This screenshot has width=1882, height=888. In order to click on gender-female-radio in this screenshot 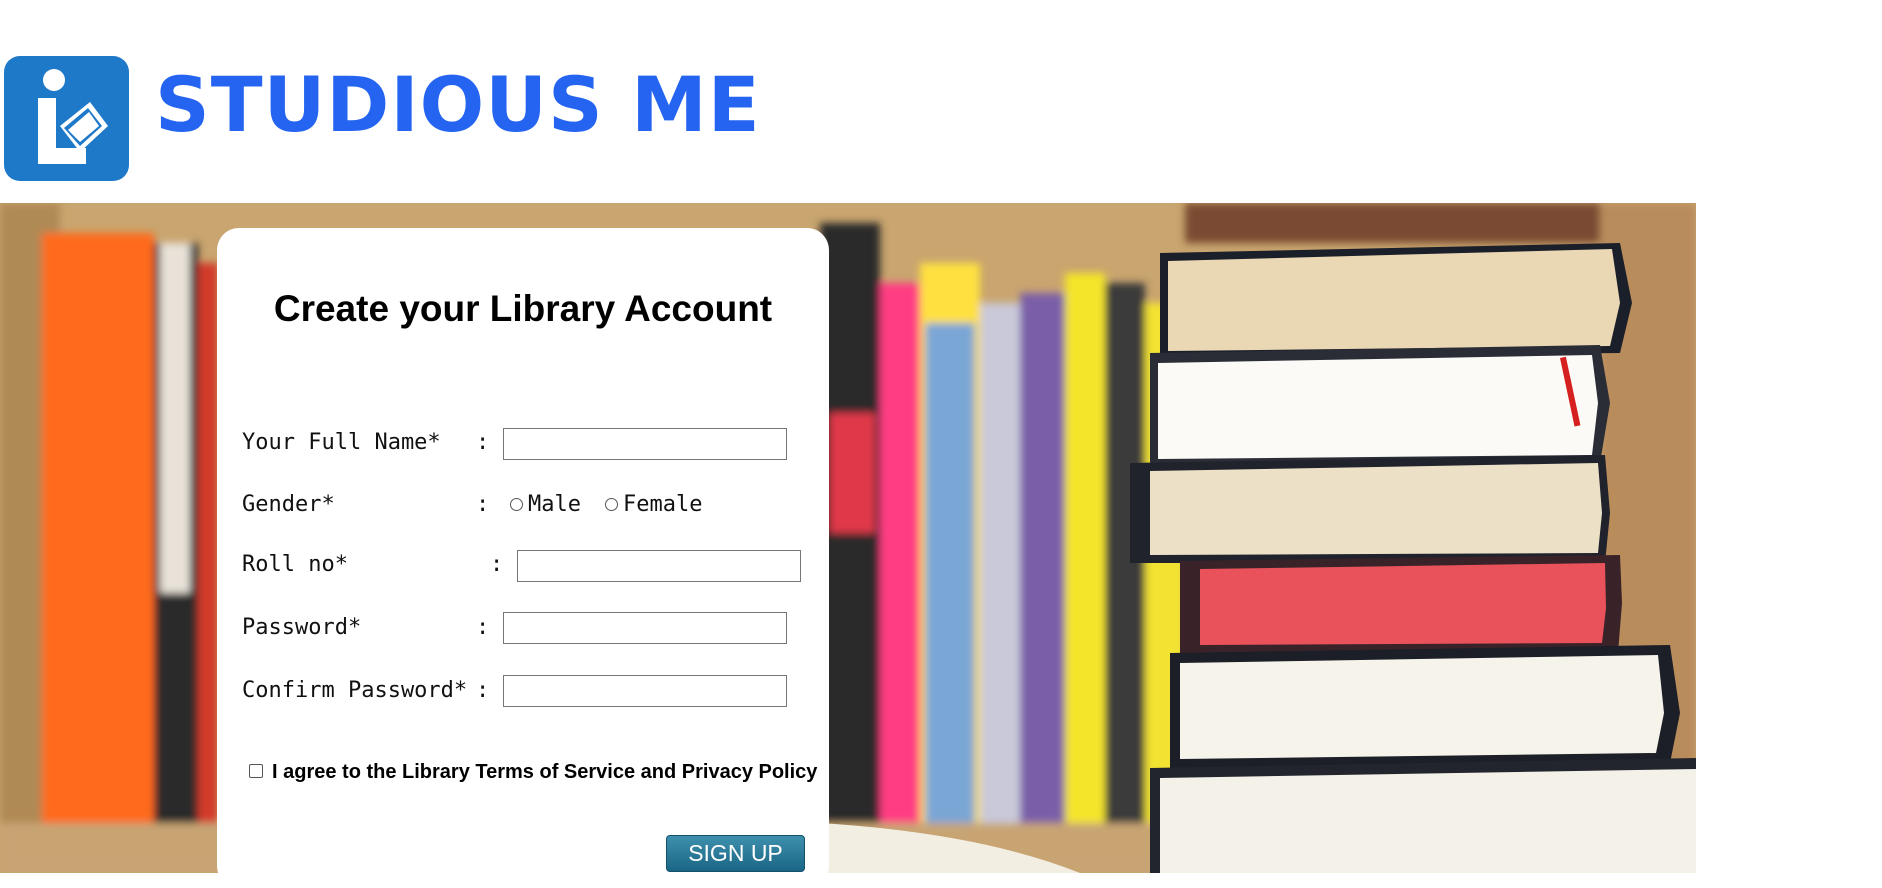, I will do `click(611, 504)`.